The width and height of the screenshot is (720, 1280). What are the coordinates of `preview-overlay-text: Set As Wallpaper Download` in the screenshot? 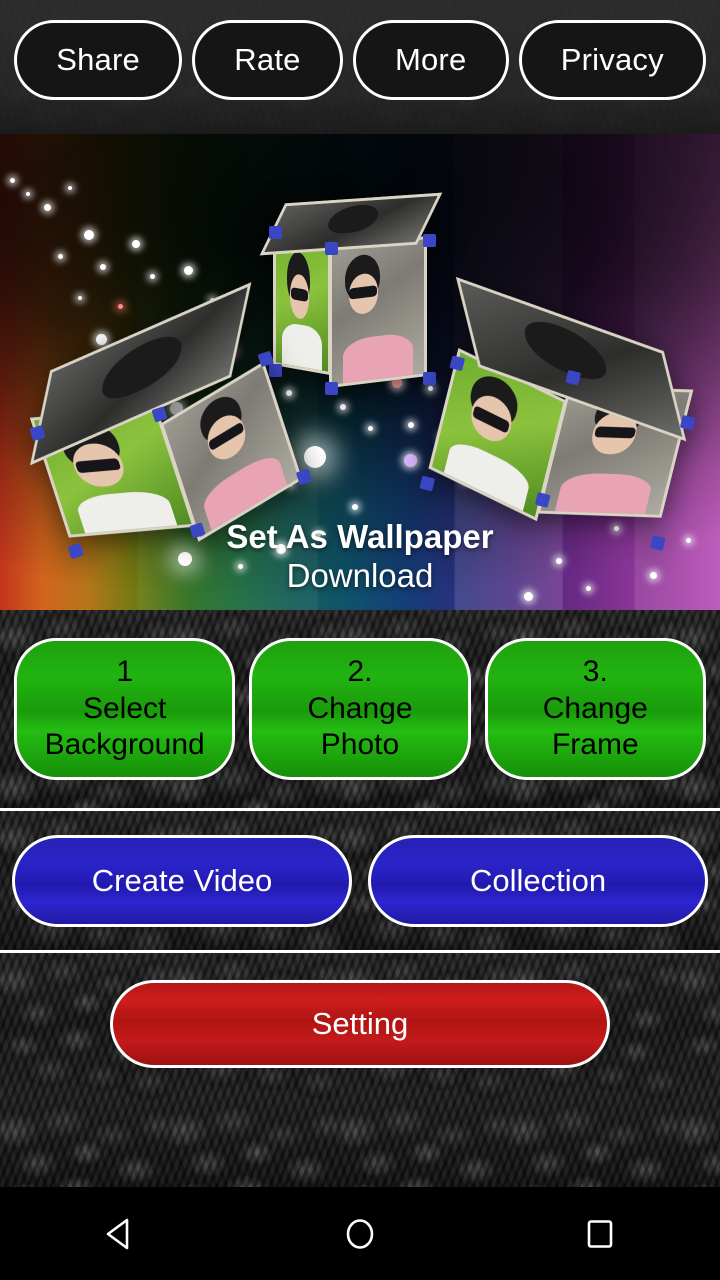 It's located at (360, 557).